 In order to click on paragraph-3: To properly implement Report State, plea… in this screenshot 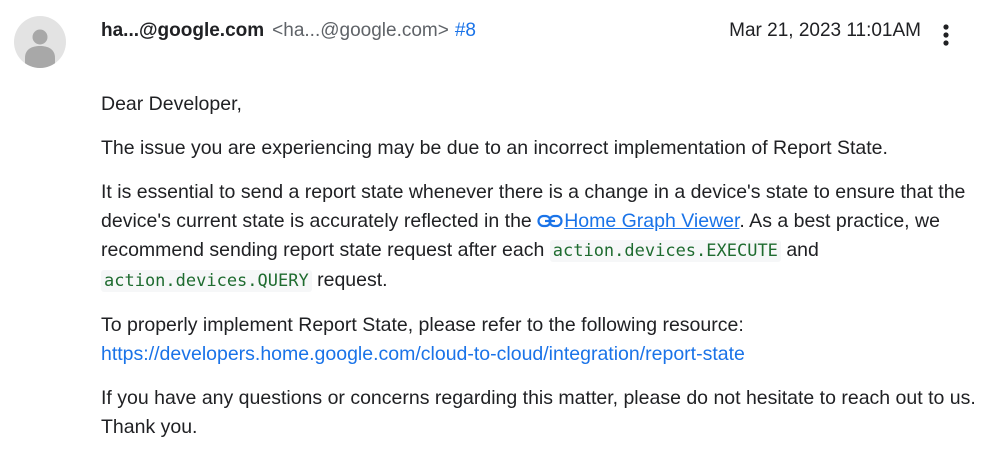, I will do `click(541, 340)`.